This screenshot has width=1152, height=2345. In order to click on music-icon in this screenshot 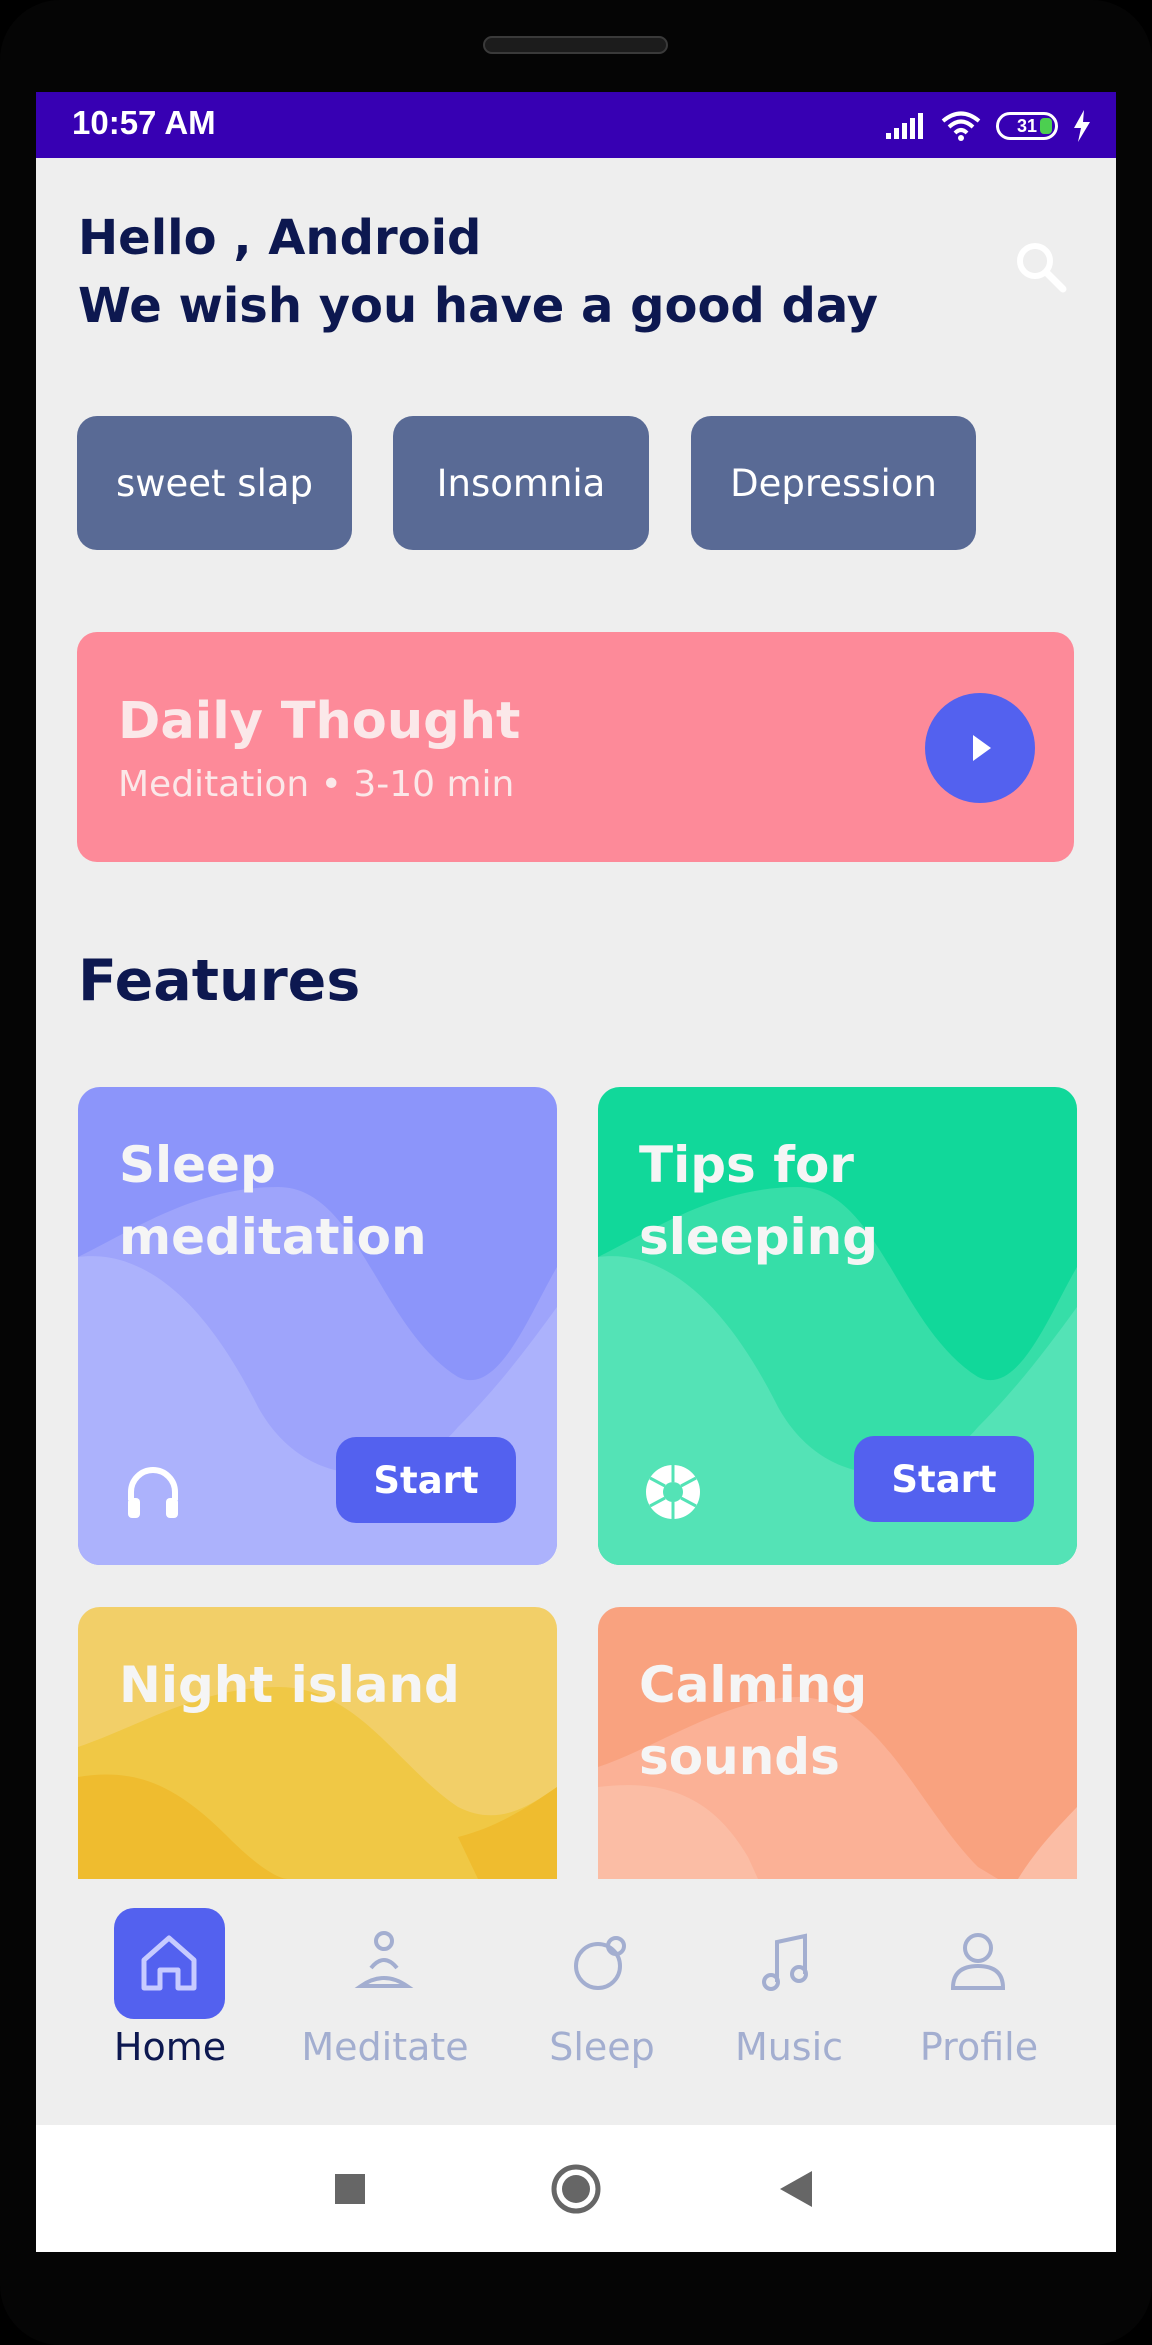, I will do `click(785, 1962)`.